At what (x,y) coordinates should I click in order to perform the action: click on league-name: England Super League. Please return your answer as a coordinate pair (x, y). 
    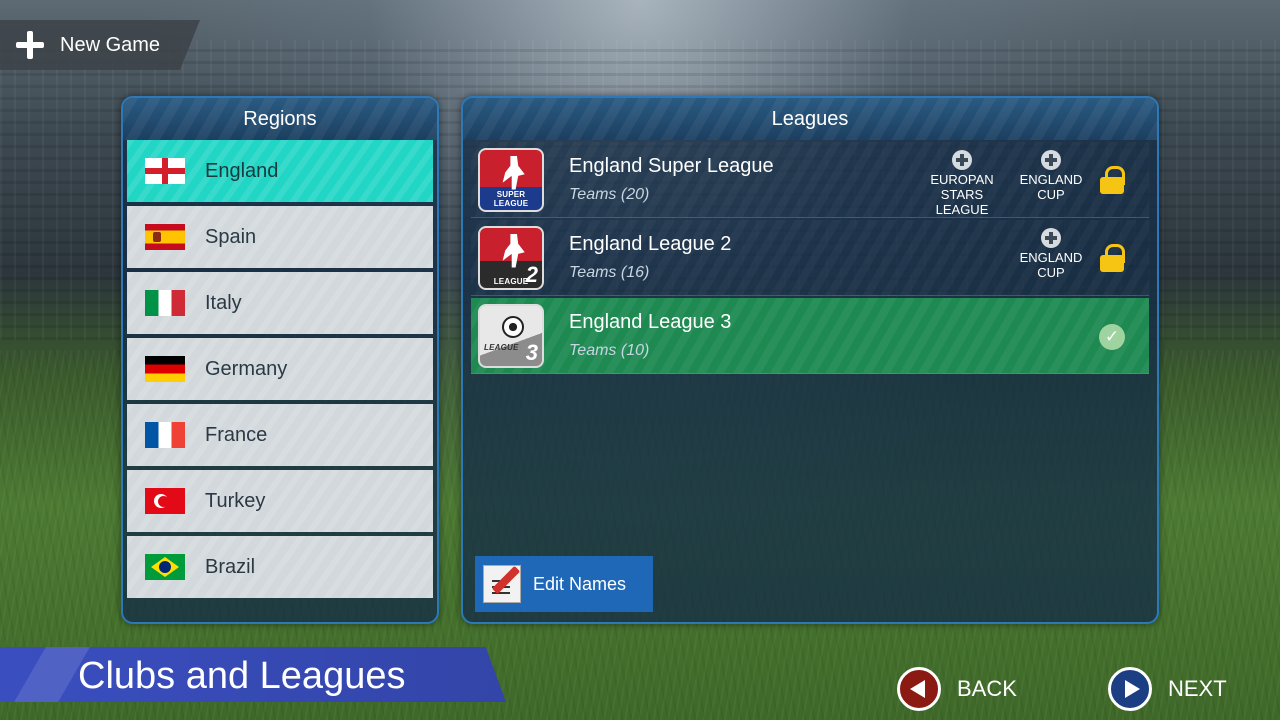
    Looking at the image, I should click on (671, 166).